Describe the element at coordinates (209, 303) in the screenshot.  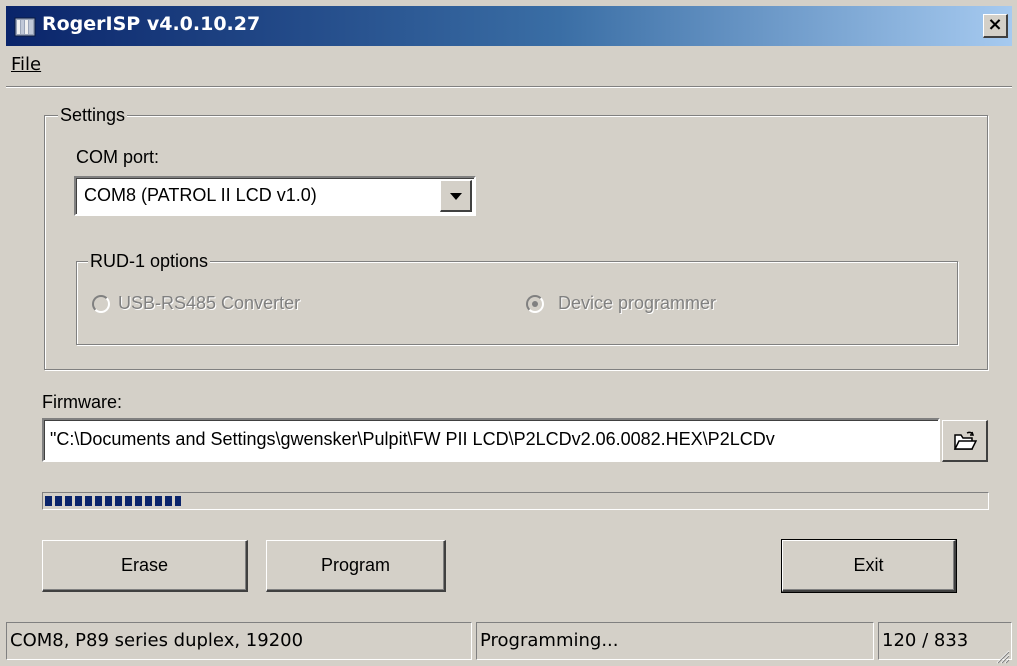
I see `usb-rs485-label: USB-RS485 Converter` at that location.